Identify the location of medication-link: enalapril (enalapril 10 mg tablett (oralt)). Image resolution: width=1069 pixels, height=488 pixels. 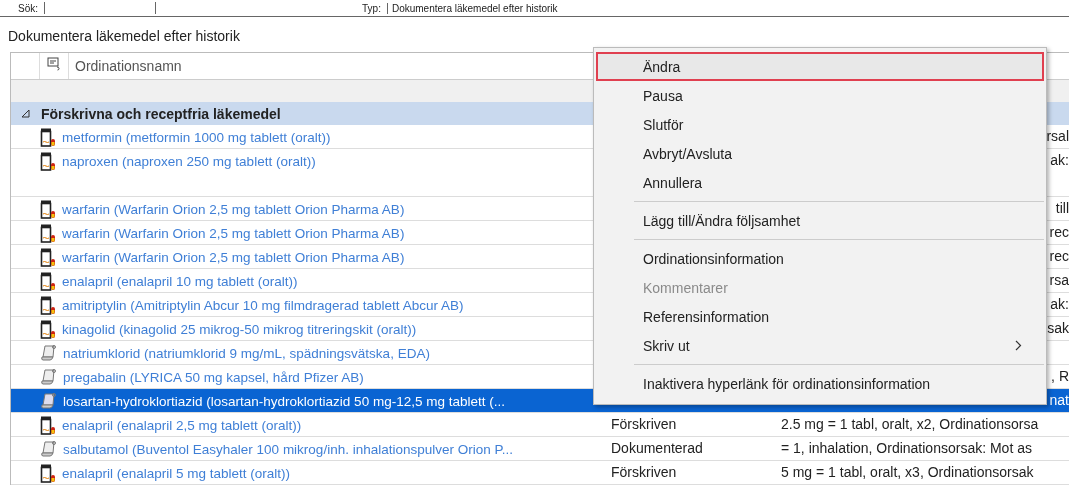
(180, 281).